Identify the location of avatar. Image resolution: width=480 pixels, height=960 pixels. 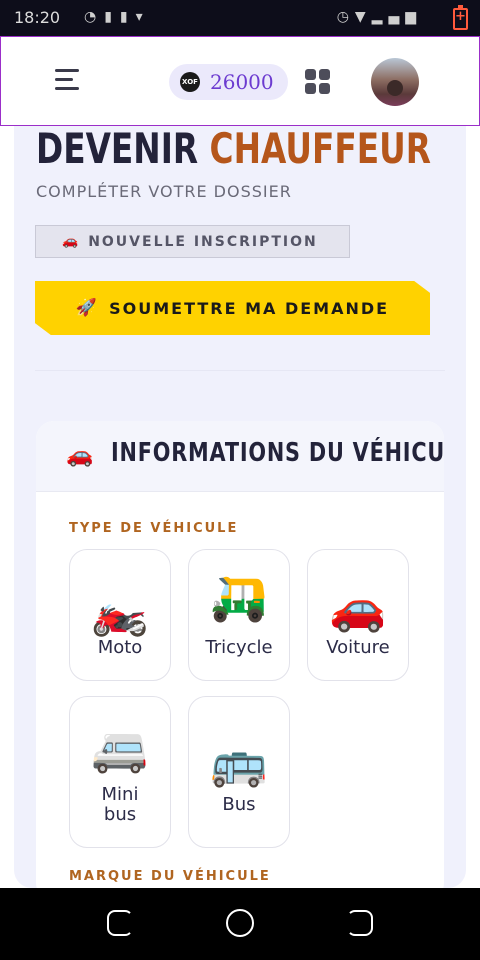
(395, 82).